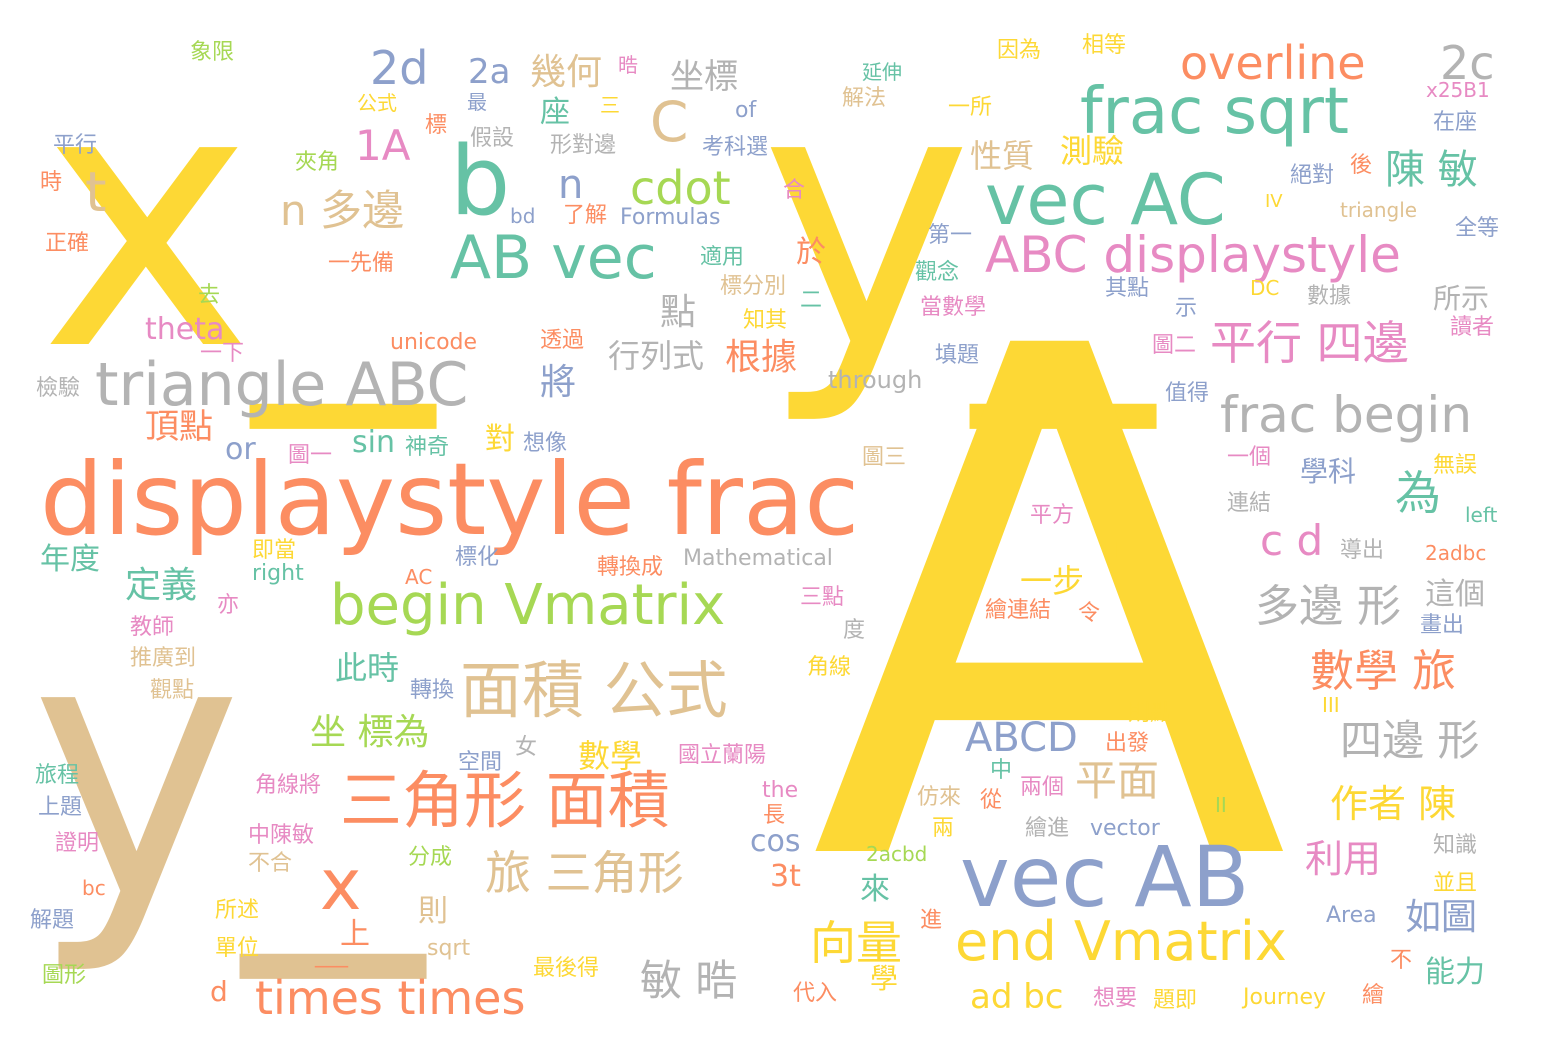 The image size is (1548, 1052). I want to click on word-cjk-148: 轉換成, so click(630, 567).